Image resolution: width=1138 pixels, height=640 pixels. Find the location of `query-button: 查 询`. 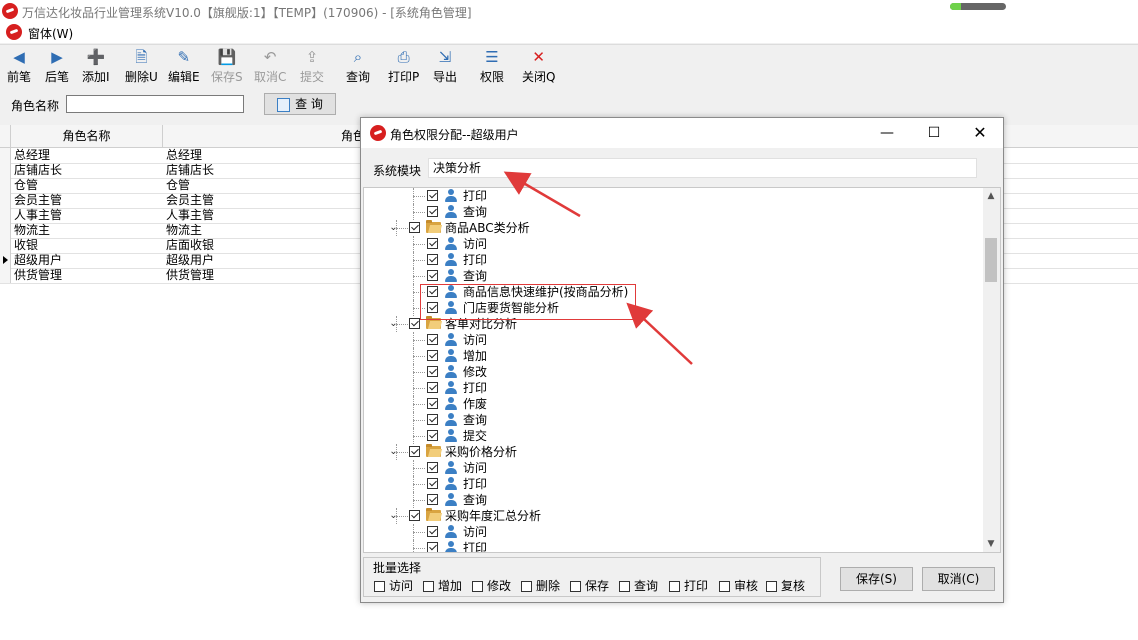

query-button: 查 询 is located at coordinates (300, 104).